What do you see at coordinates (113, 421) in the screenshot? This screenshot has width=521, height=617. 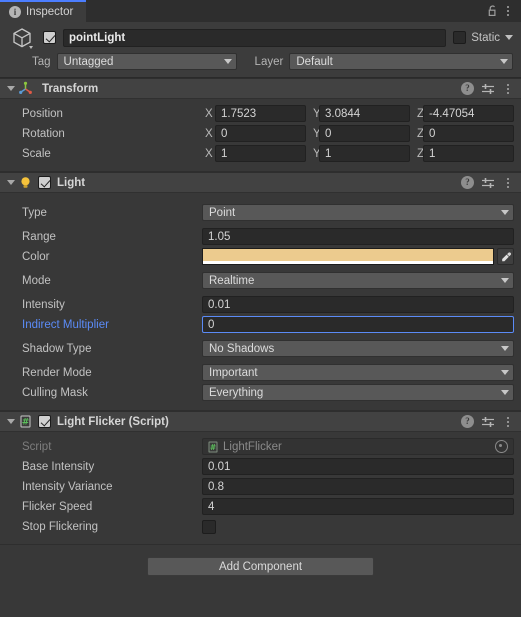 I see `component-title-light-flicker: Light Flicker (Script)` at bounding box center [113, 421].